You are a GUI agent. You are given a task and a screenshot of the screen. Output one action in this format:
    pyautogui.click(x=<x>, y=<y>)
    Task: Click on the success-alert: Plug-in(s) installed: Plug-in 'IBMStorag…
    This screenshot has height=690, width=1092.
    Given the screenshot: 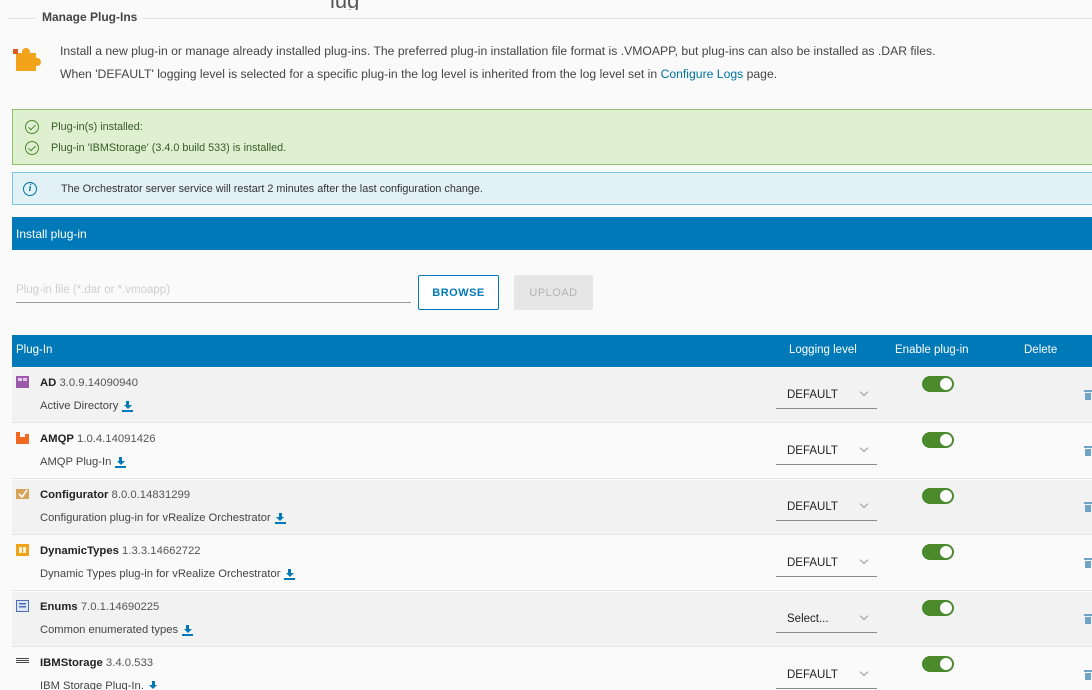 What is the action you would take?
    pyautogui.click(x=552, y=137)
    